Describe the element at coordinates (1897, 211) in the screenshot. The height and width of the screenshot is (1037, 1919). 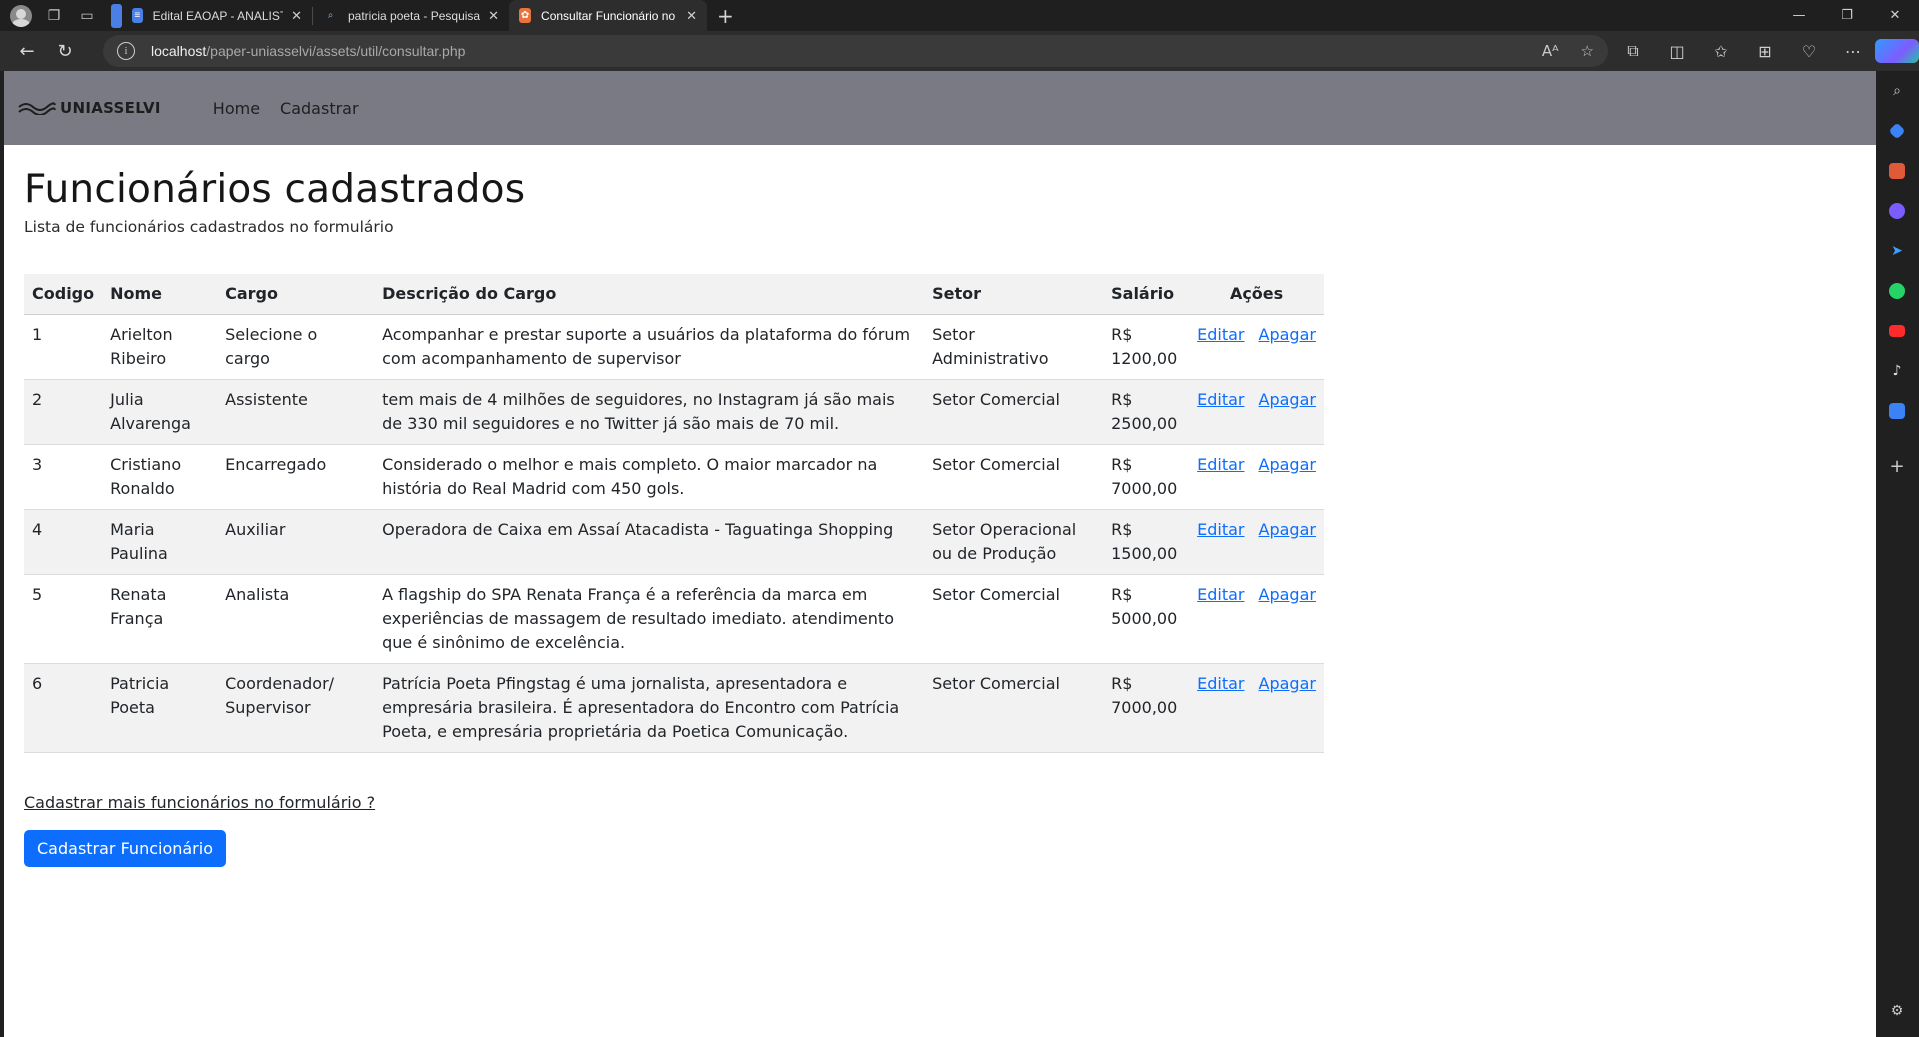
I see `sidebar-m365-icon` at that location.